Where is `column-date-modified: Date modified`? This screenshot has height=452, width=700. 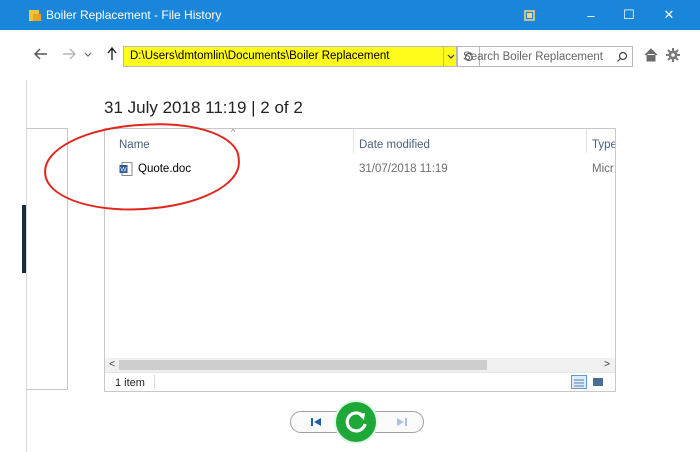 column-date-modified: Date modified is located at coordinates (394, 145).